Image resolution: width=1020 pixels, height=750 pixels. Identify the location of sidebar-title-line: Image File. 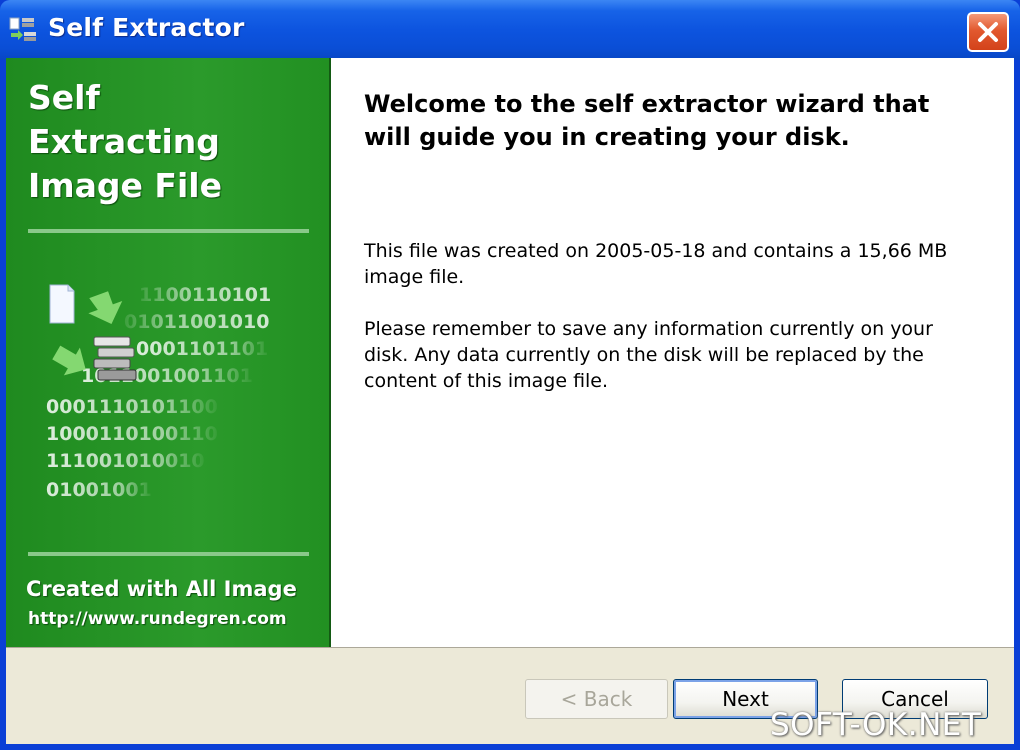
(125, 185).